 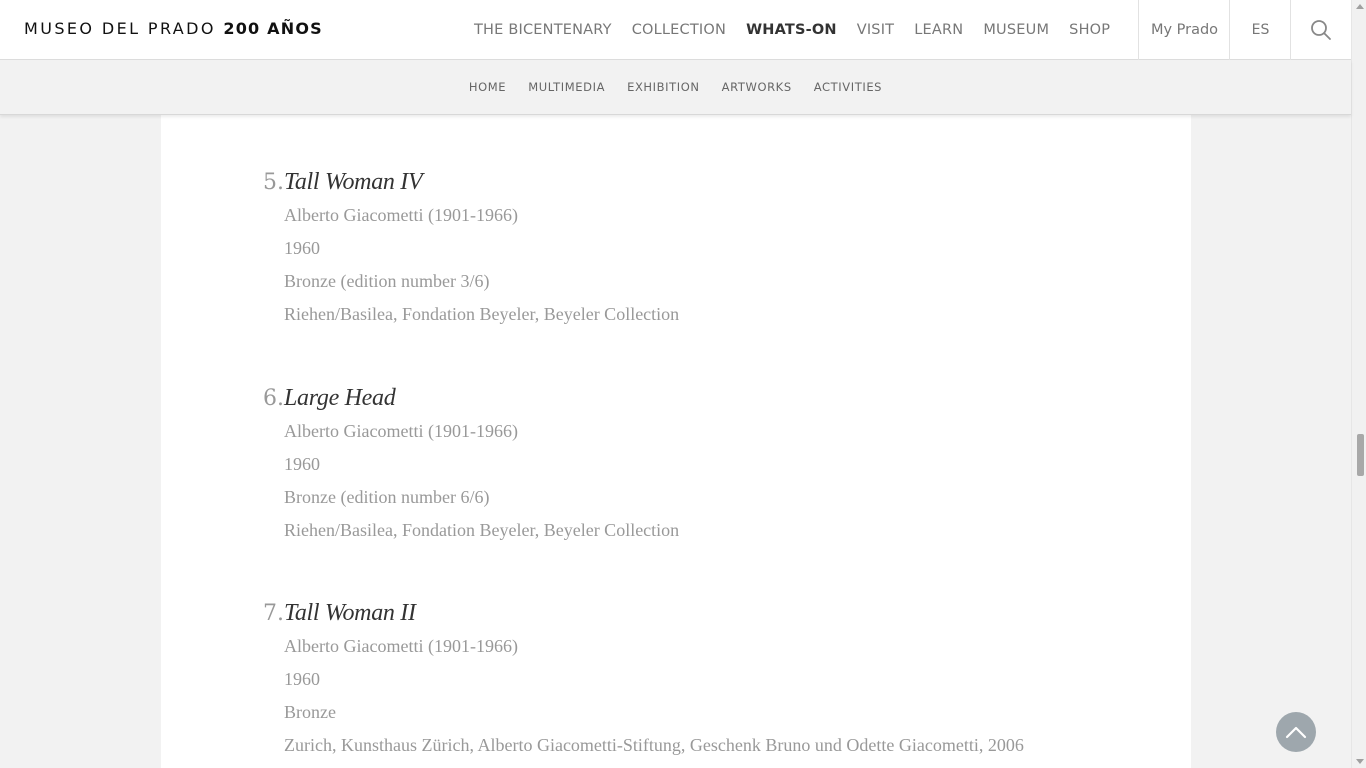 I want to click on nav-item-bicentenary: THE BICENTENARY, so click(x=543, y=30).